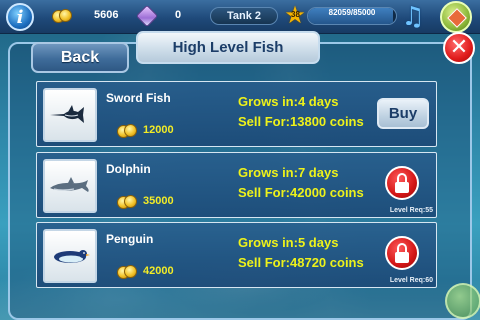 This screenshot has height=320, width=480. Describe the element at coordinates (295, 14) in the screenshot. I see `level-number: 38` at that location.